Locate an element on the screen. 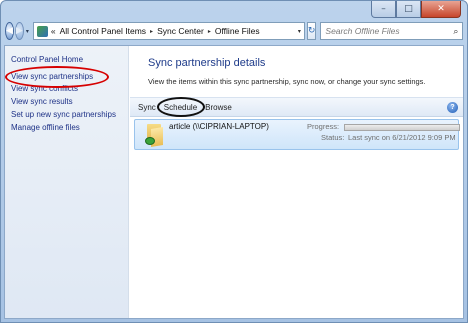 This screenshot has height=323, width=468. help-icon: ? is located at coordinates (452, 107).